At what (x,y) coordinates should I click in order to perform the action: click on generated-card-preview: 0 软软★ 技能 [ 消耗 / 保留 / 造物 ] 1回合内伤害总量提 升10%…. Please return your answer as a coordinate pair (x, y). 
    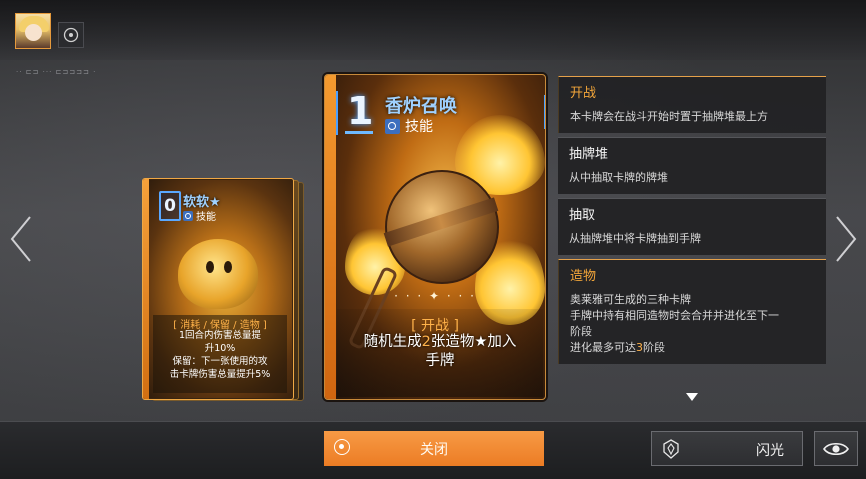
    Looking at the image, I should click on (223, 289).